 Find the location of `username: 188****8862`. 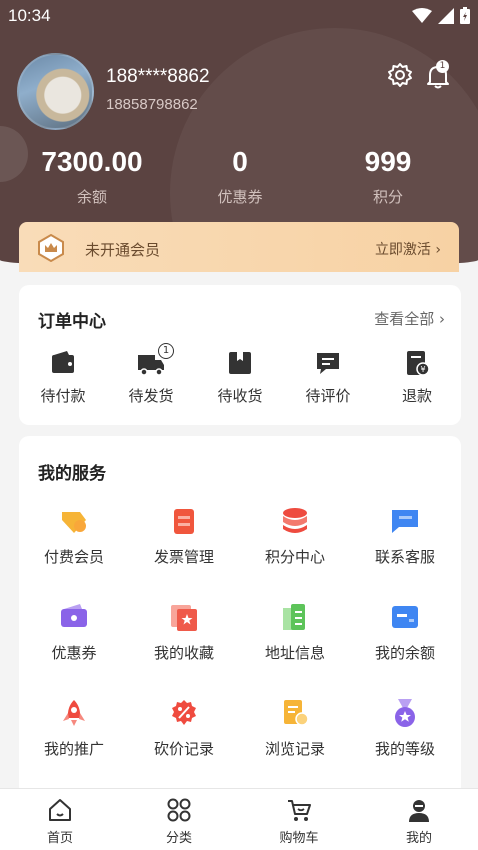

username: 188****8862 is located at coordinates (158, 76).